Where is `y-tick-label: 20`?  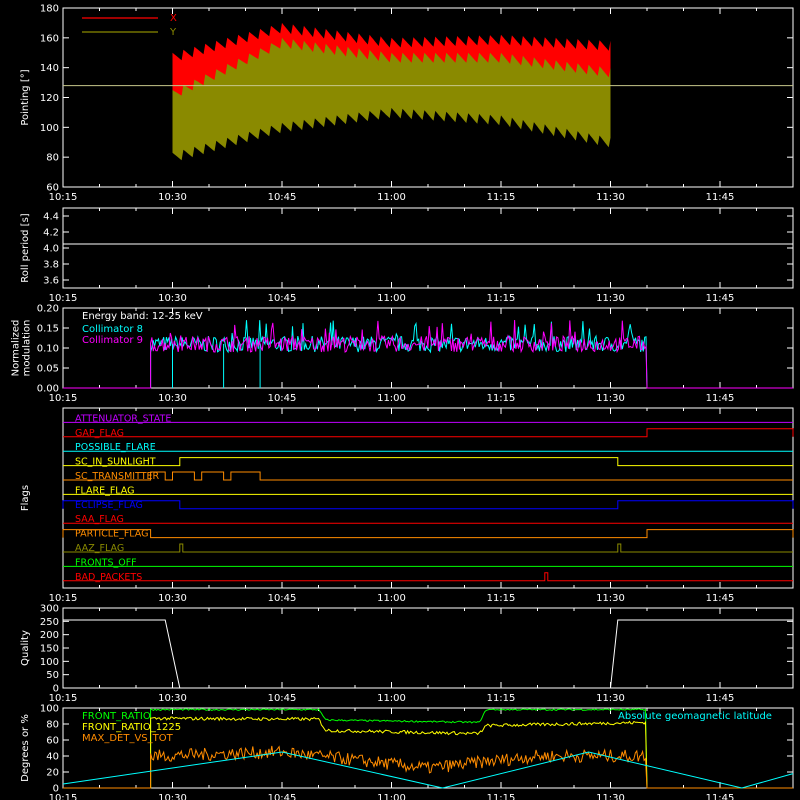
y-tick-label: 20 is located at coordinates (52, 773).